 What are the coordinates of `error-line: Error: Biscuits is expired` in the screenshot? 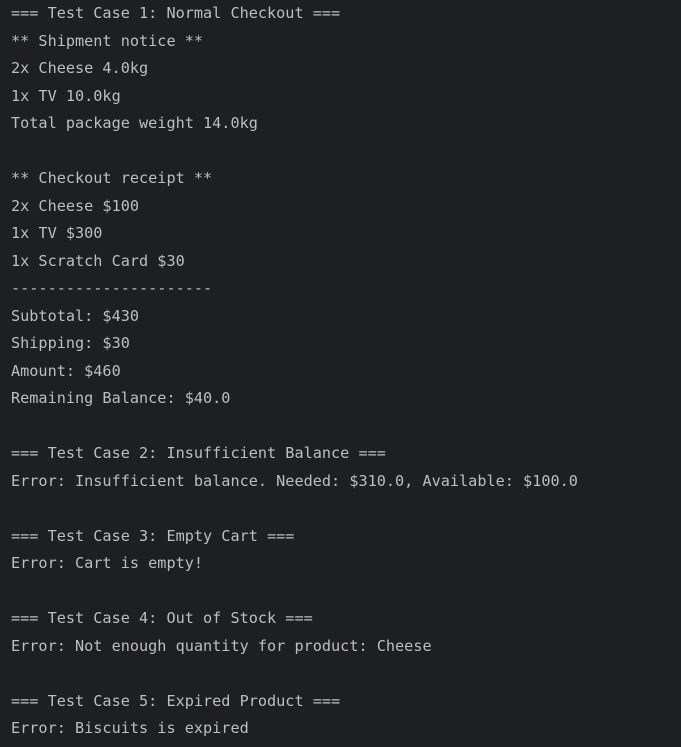 It's located at (130, 728).